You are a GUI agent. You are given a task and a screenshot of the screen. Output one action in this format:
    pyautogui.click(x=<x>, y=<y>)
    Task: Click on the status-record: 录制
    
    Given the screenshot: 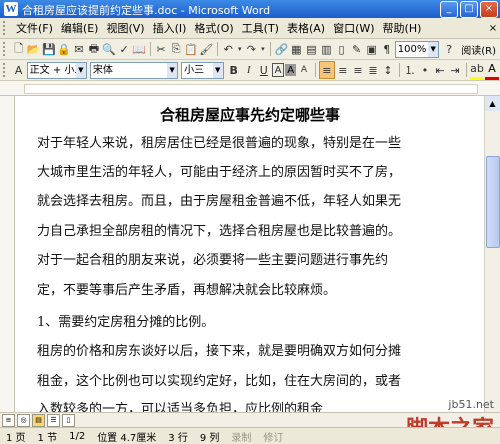 What is the action you would take?
    pyautogui.click(x=241, y=436)
    